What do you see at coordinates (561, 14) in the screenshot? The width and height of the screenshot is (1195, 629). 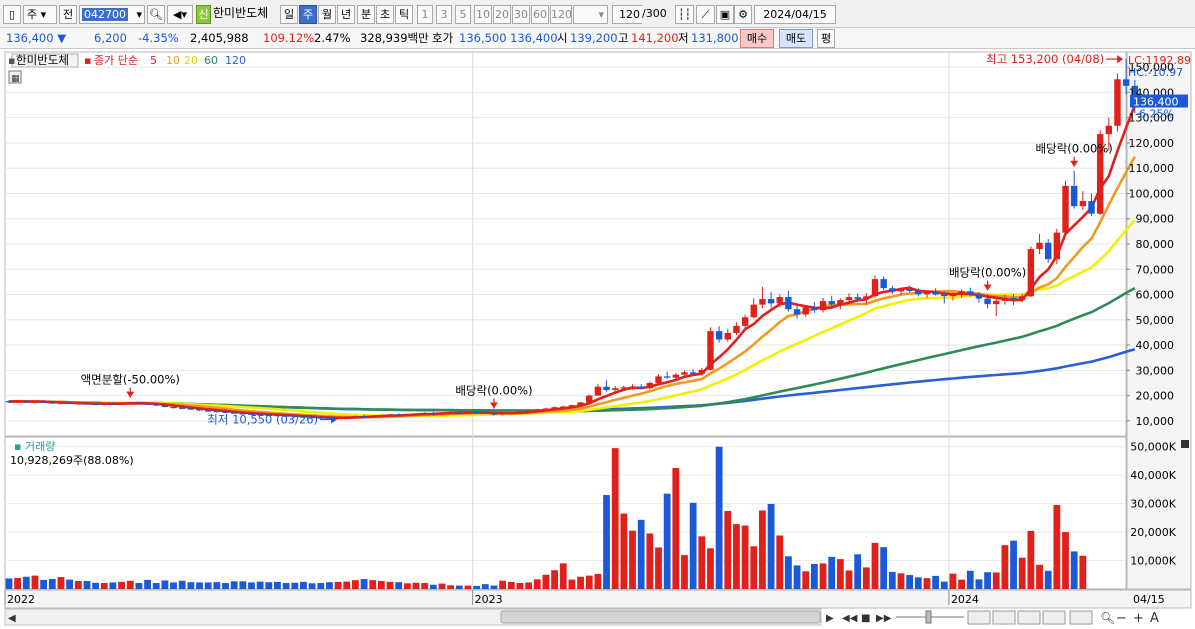 I see `interval-120: 120` at bounding box center [561, 14].